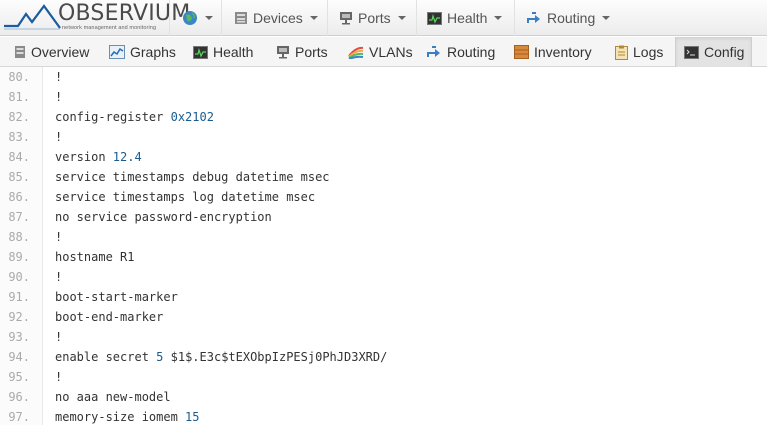  I want to click on line-number: 97., so click(19, 417).